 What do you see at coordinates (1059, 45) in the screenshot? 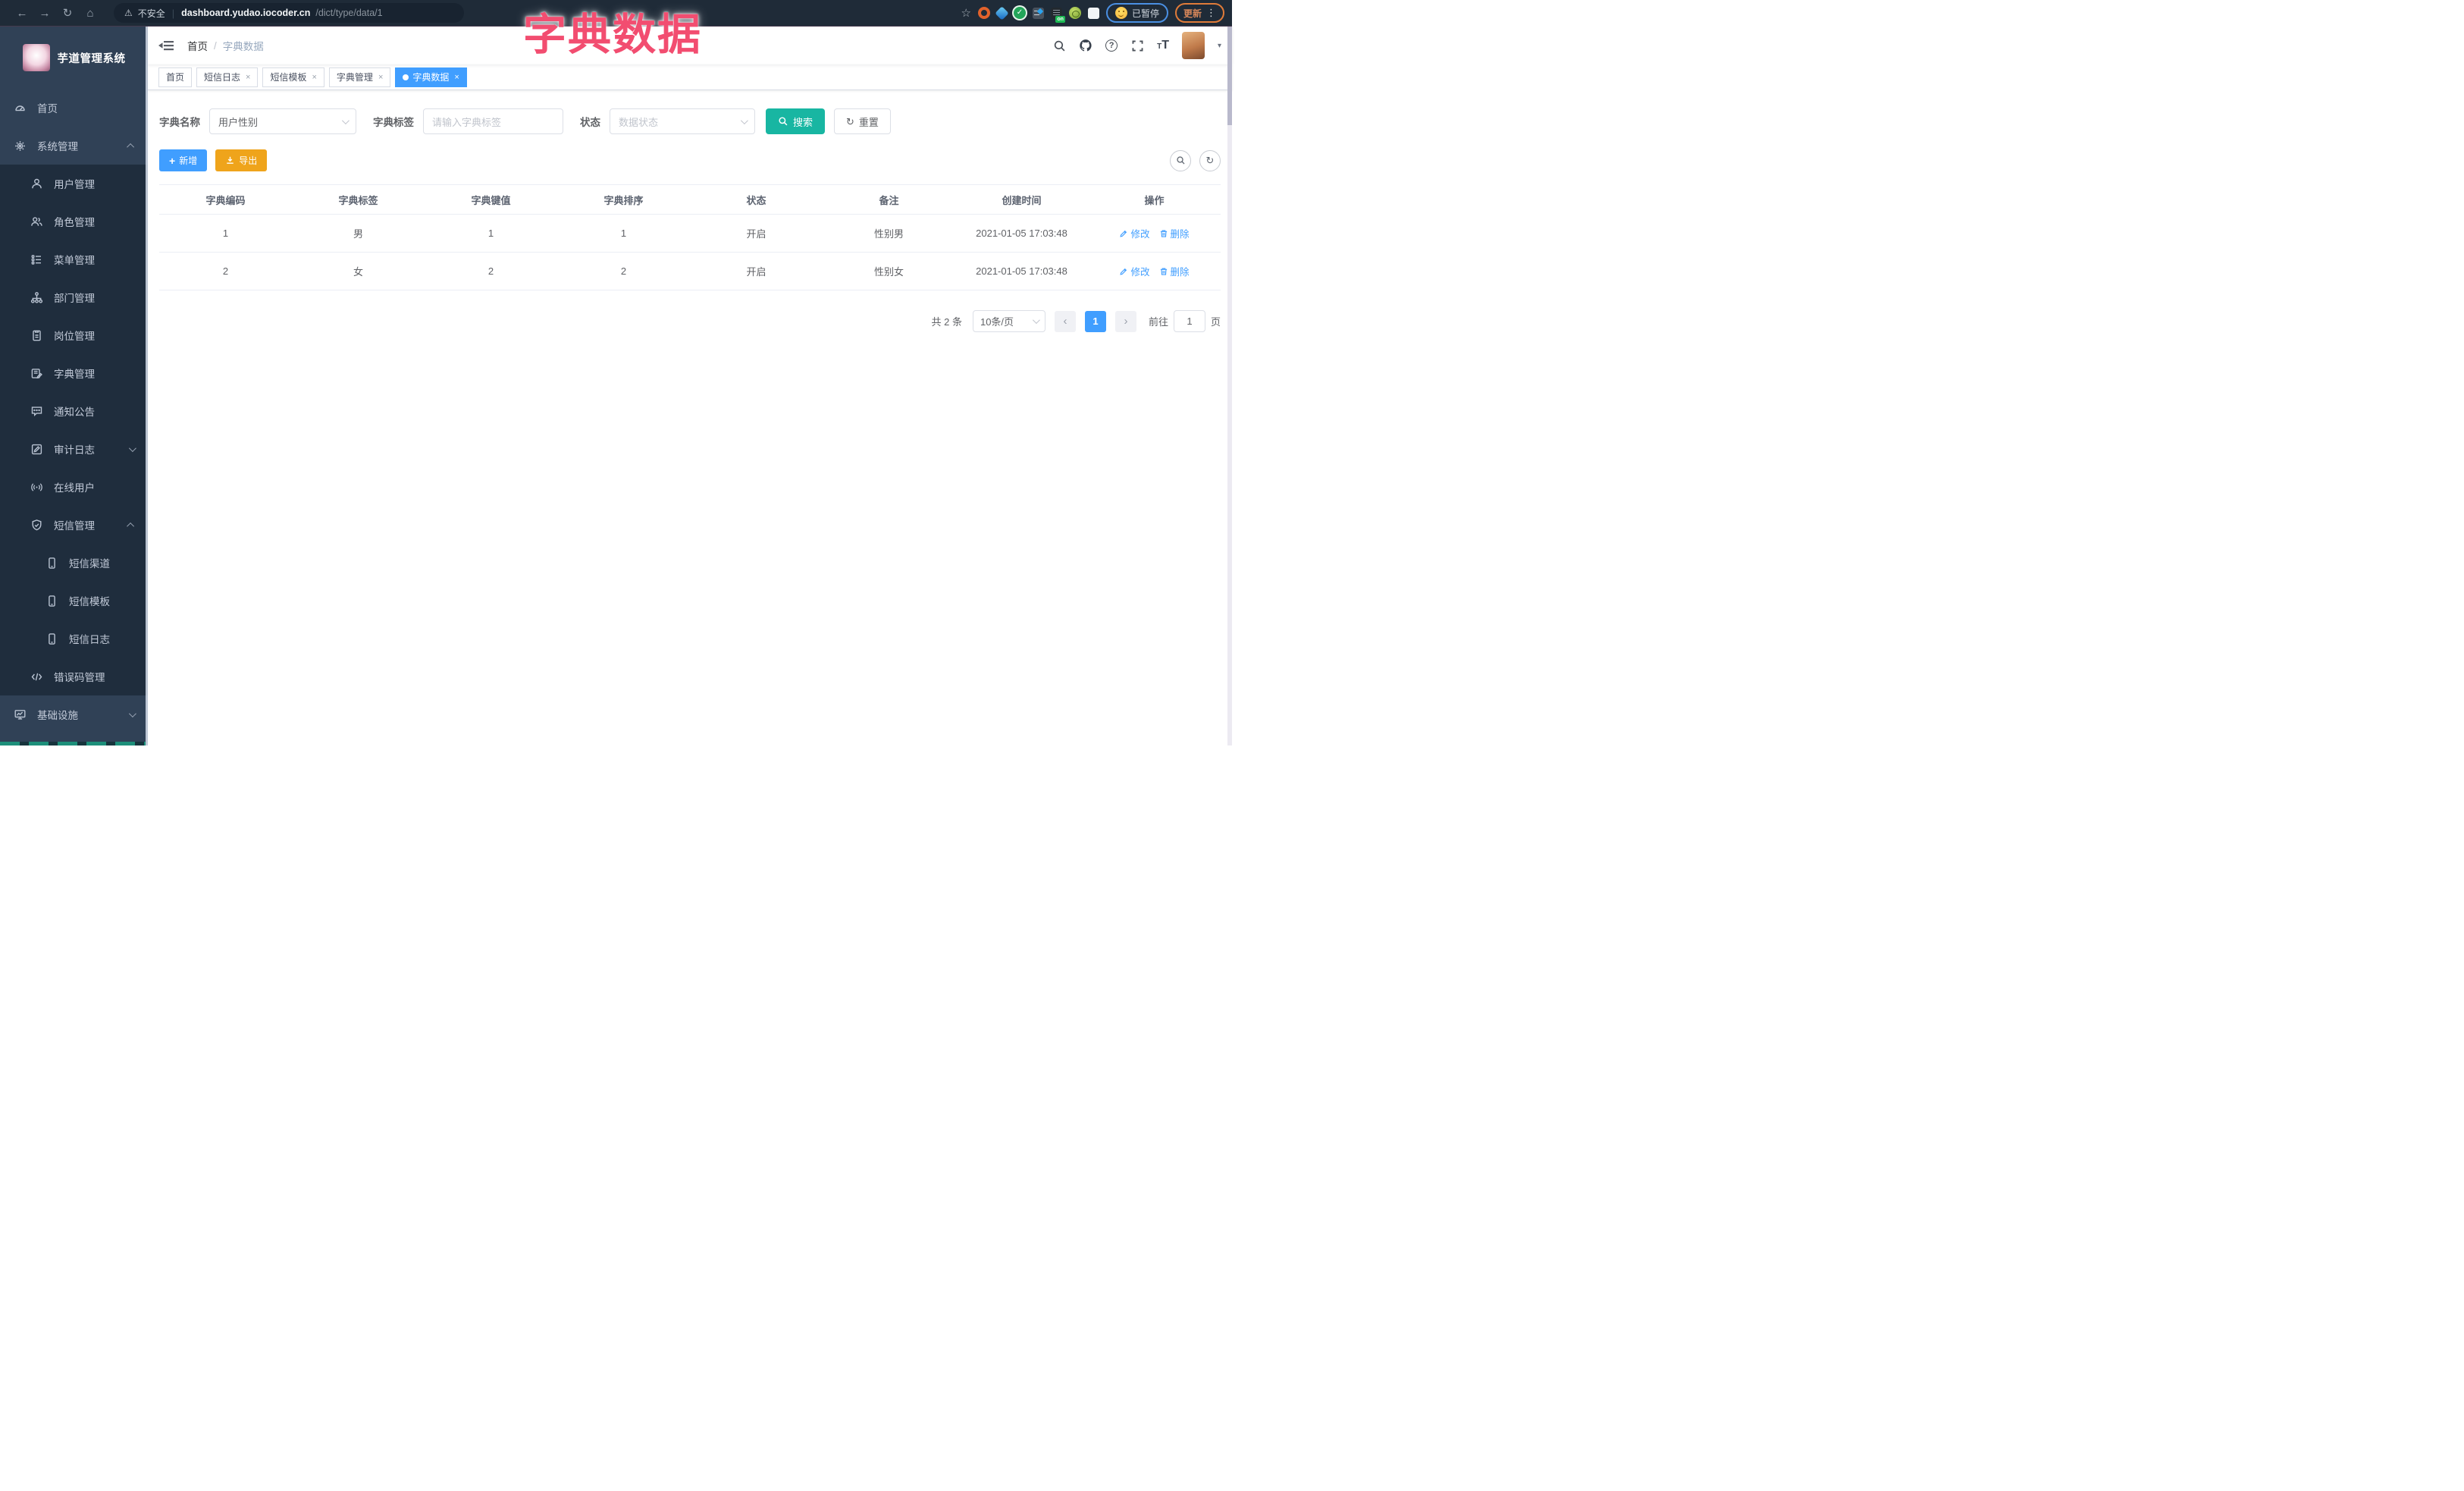
I see `search-icon` at bounding box center [1059, 45].